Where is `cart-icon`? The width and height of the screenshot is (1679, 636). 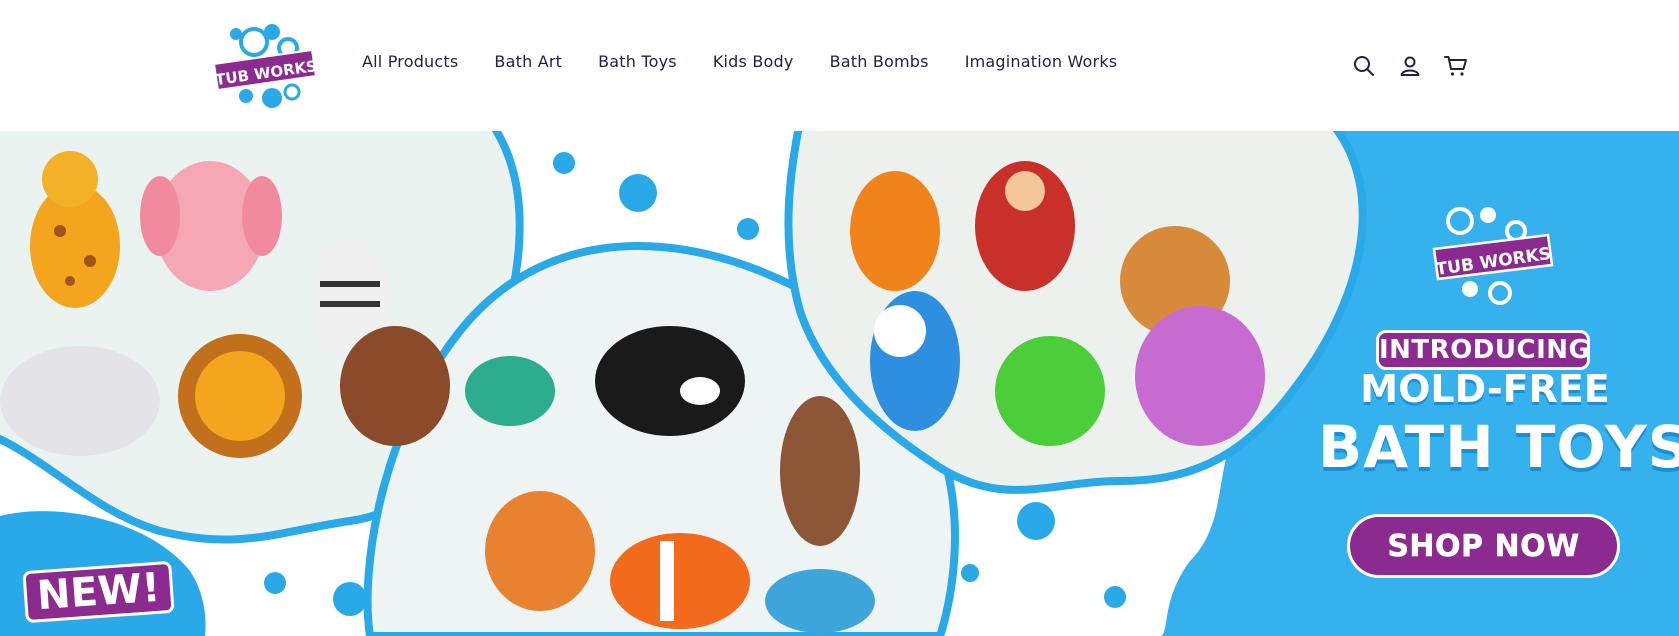
cart-icon is located at coordinates (1456, 66).